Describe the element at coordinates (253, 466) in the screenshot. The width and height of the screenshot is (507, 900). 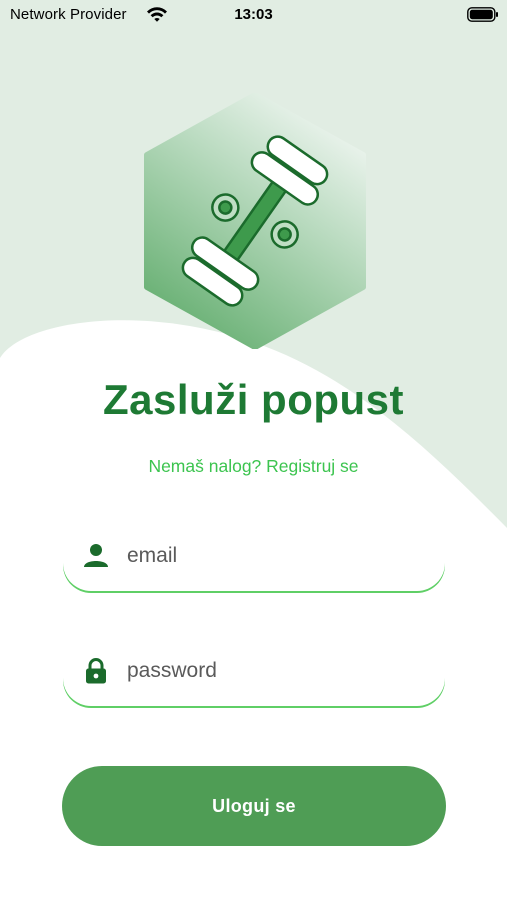
I see `register-link: Nemaš nalog? Registruj se` at that location.